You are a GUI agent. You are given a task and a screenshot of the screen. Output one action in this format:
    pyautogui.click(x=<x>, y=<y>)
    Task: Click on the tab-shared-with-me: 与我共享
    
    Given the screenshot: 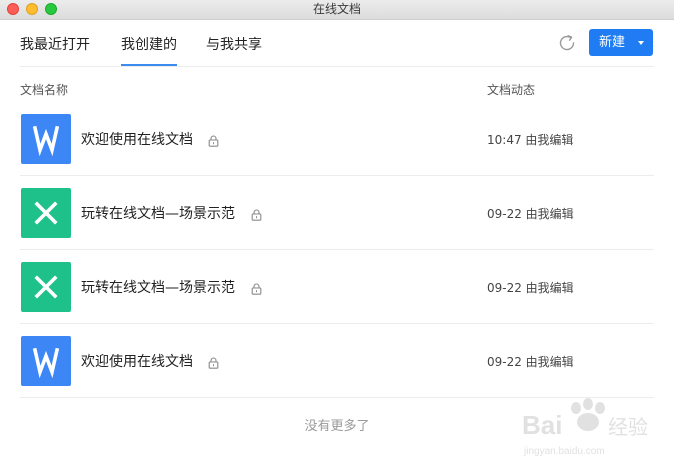 What is the action you would take?
    pyautogui.click(x=234, y=44)
    